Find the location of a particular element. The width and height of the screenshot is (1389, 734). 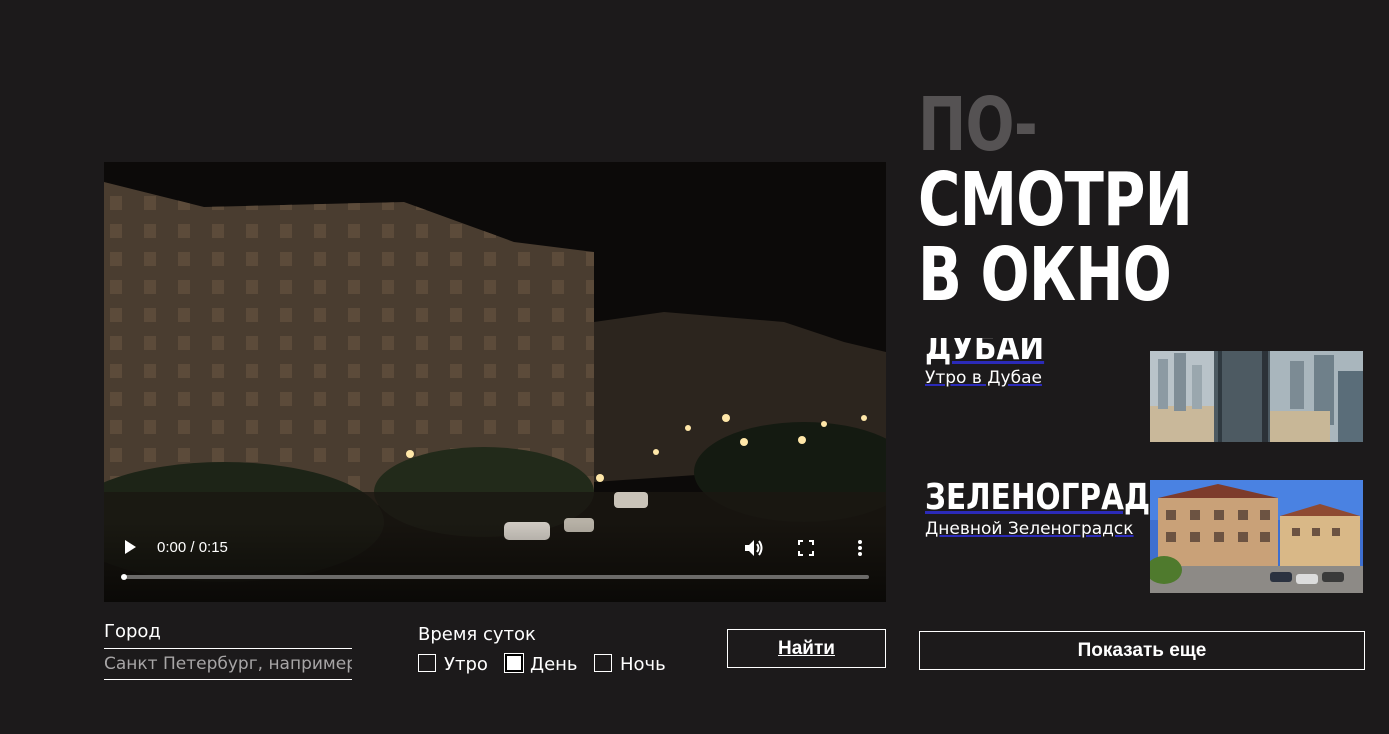

card-dubai-image is located at coordinates (1256, 396).